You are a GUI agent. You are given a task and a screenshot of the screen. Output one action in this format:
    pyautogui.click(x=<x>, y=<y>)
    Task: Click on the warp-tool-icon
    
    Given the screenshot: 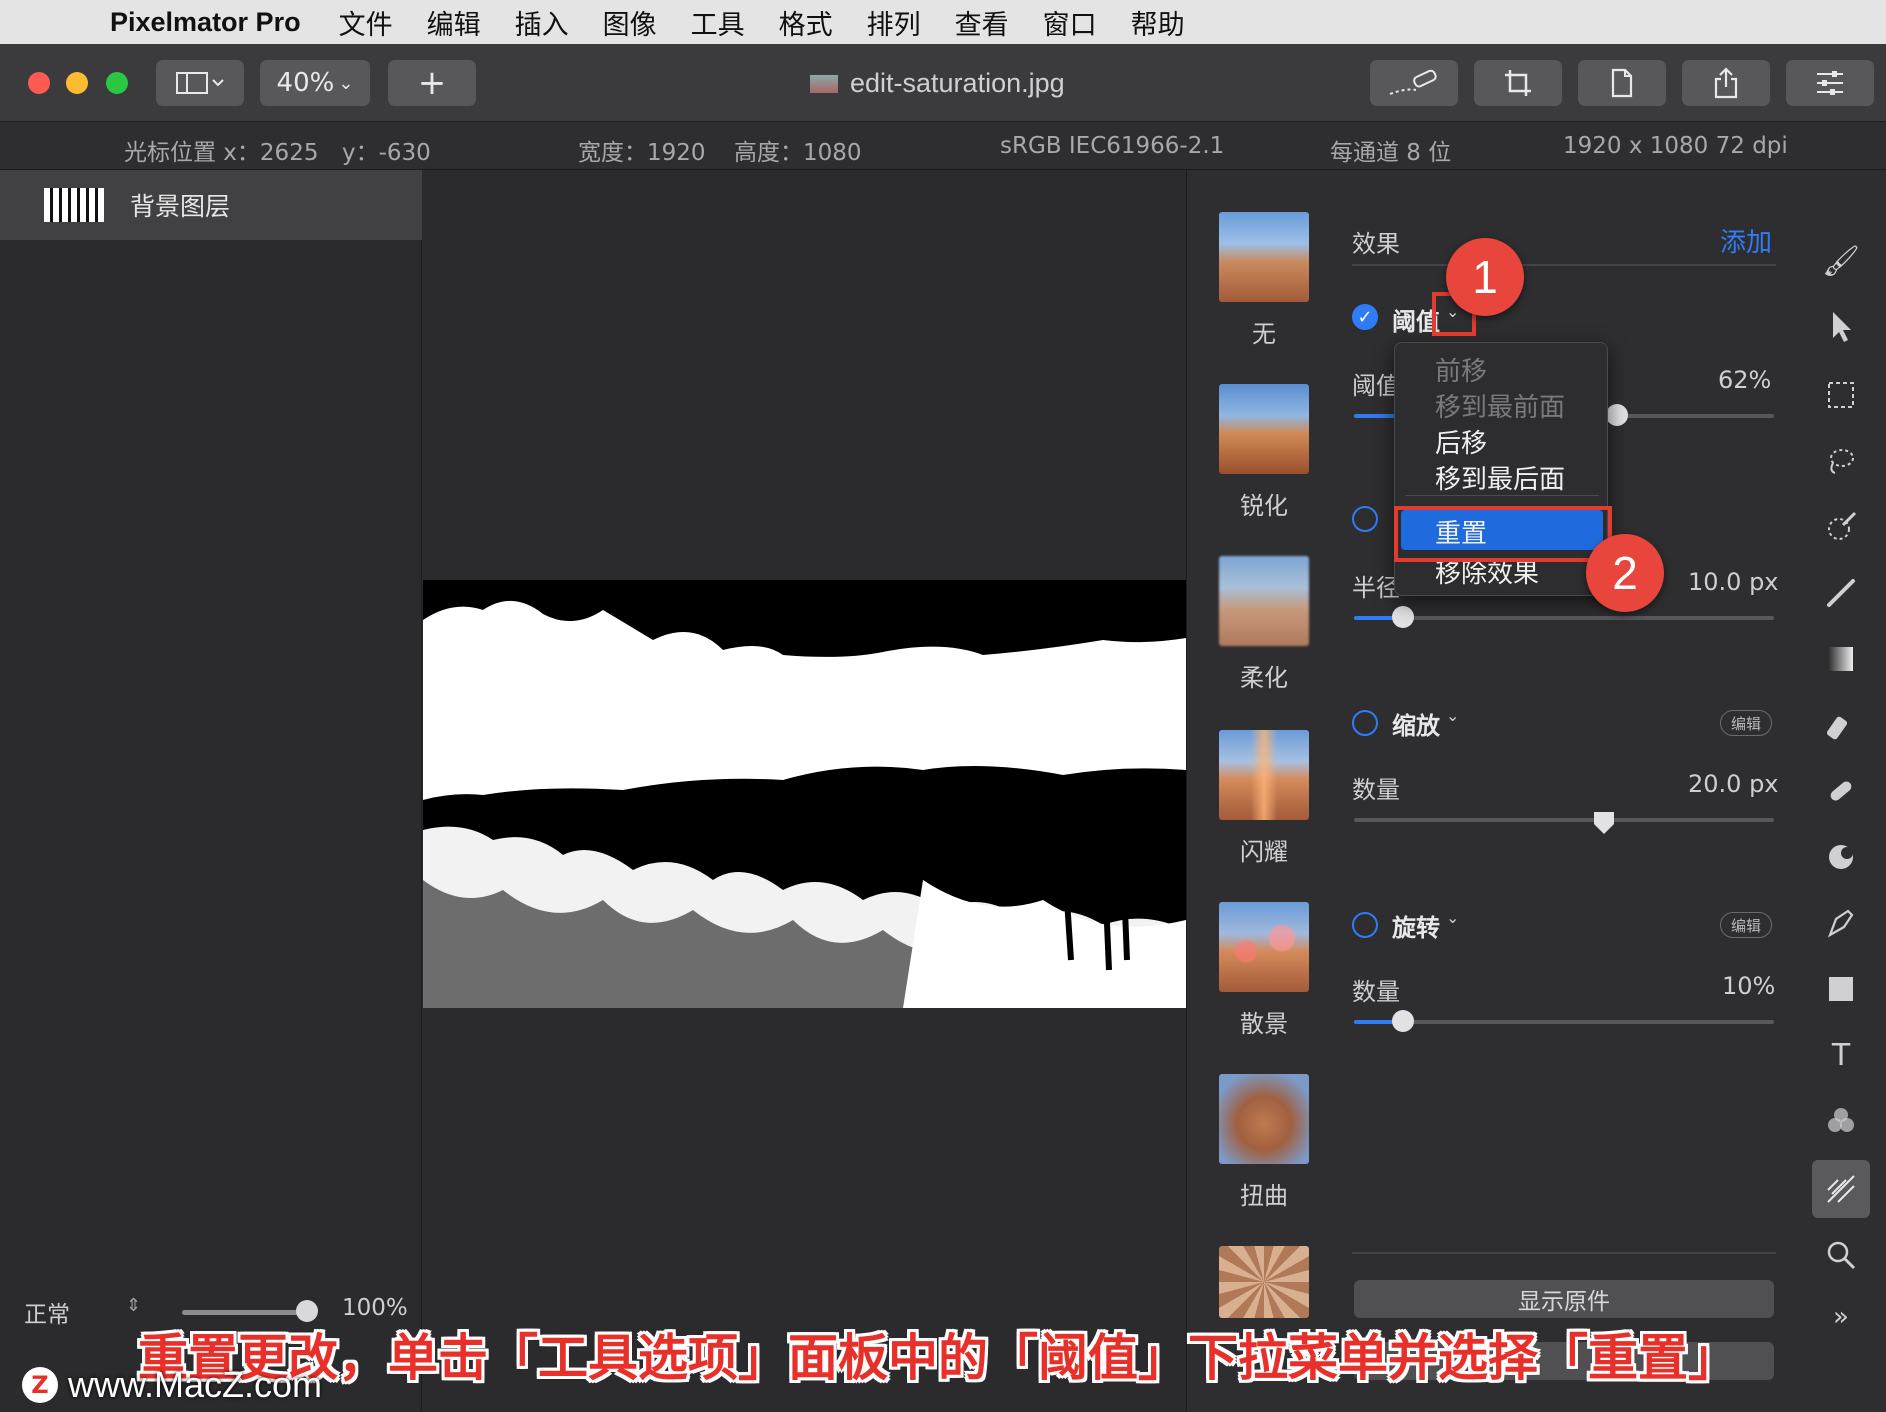 What is the action you would take?
    pyautogui.click(x=1841, y=857)
    